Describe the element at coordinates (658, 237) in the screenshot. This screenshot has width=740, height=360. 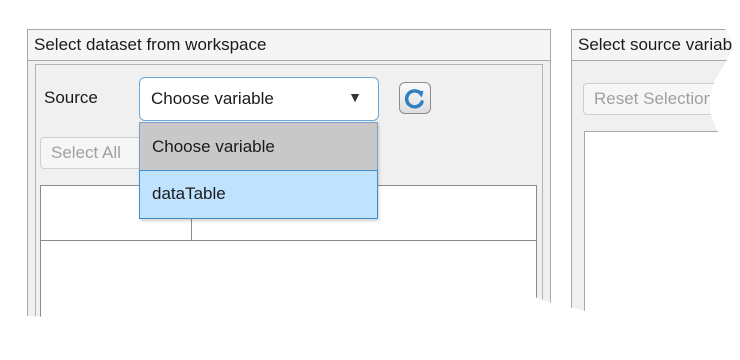
I see `source-variables-list` at that location.